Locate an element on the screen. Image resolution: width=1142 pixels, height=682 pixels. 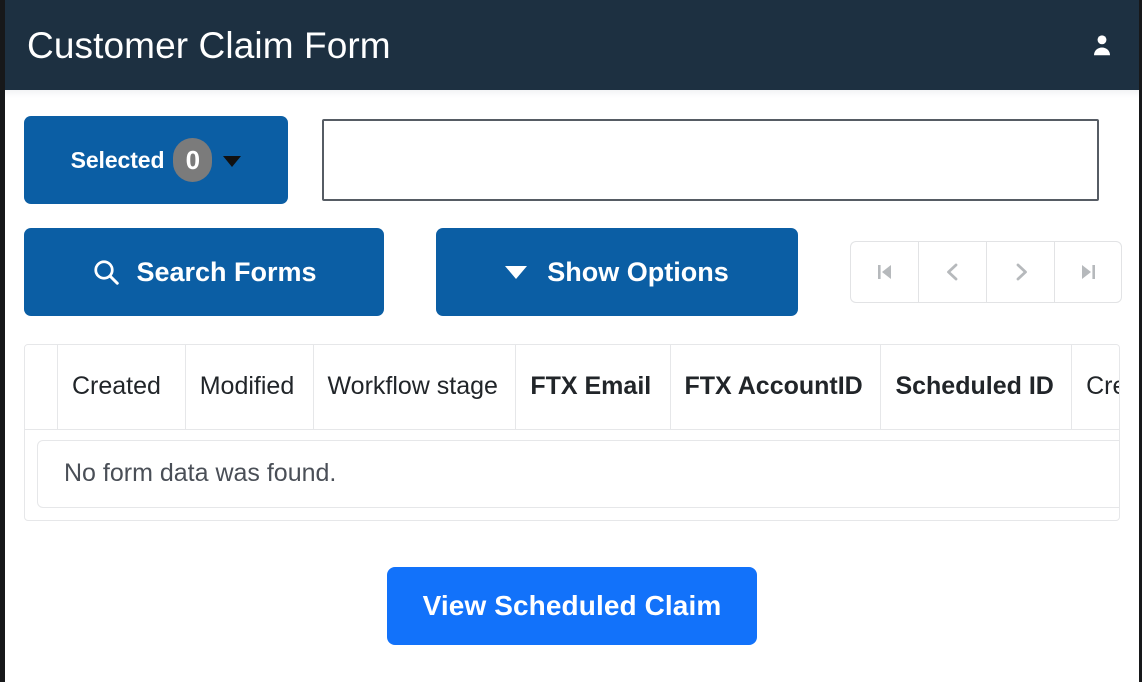
search-forms-label: Search Forms is located at coordinates (226, 271).